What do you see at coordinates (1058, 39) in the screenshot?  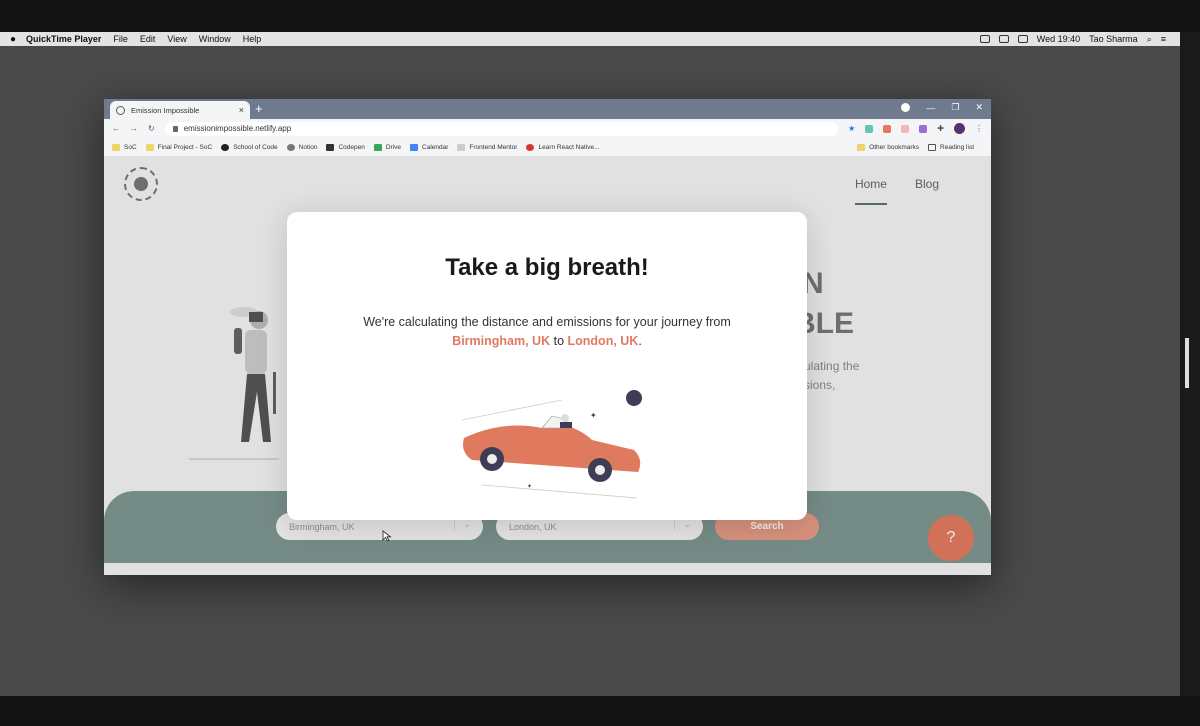 I see `menu-clock: Wed 19:40` at bounding box center [1058, 39].